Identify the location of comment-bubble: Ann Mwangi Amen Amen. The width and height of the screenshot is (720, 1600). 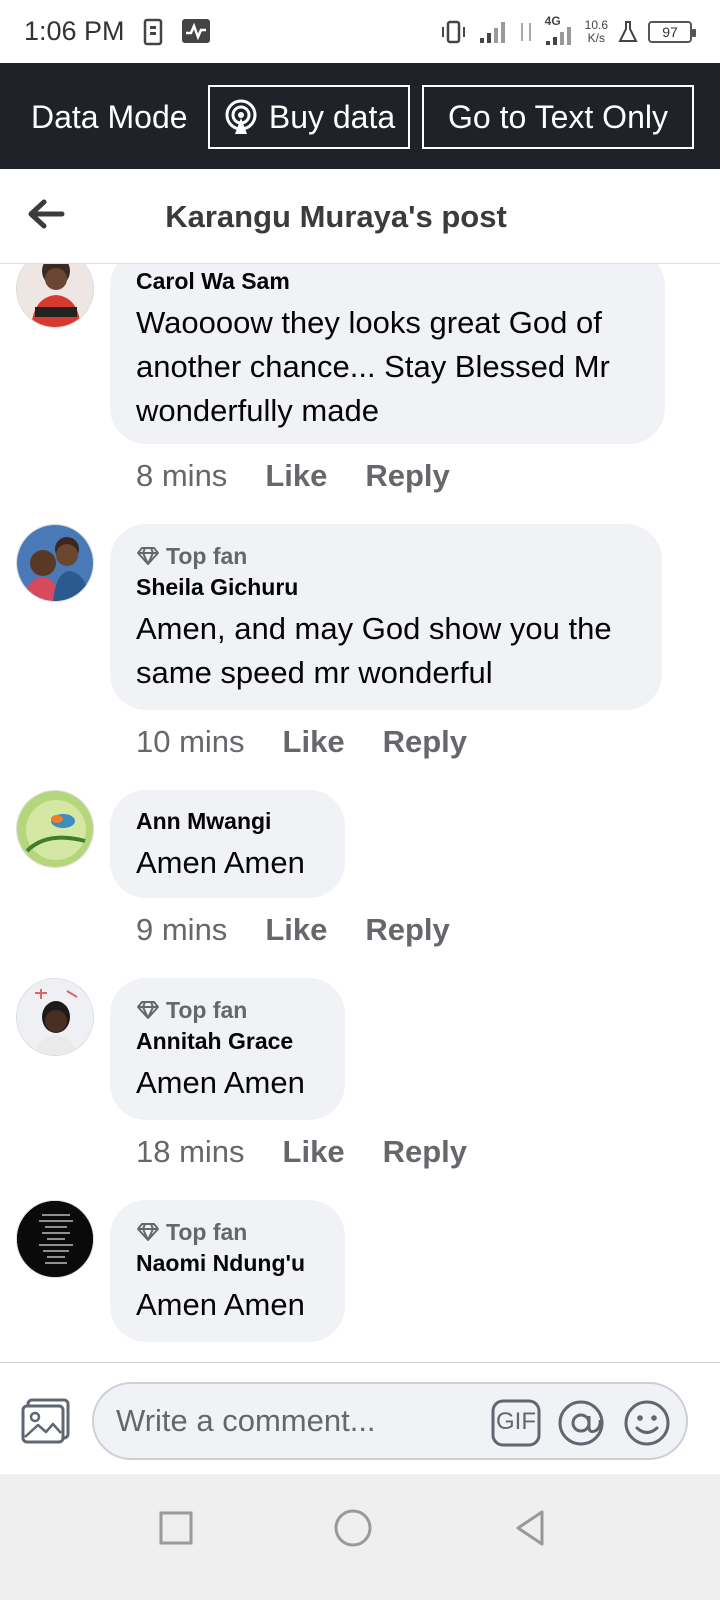
(227, 844).